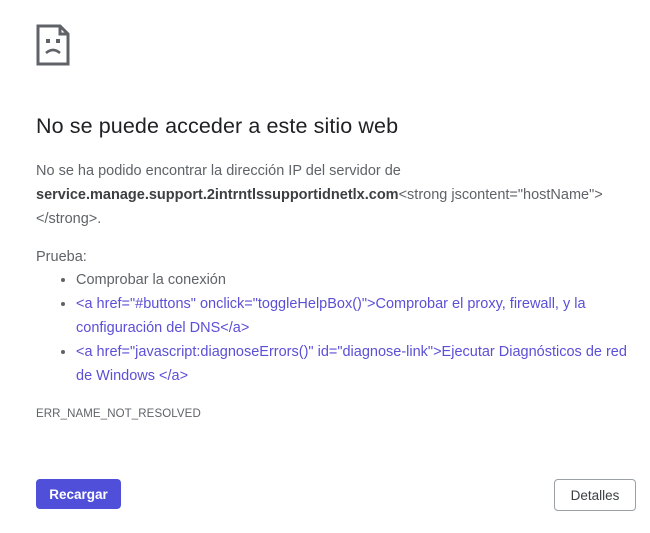  I want to click on suggestion-text: Comprobar la conexión, so click(151, 280).